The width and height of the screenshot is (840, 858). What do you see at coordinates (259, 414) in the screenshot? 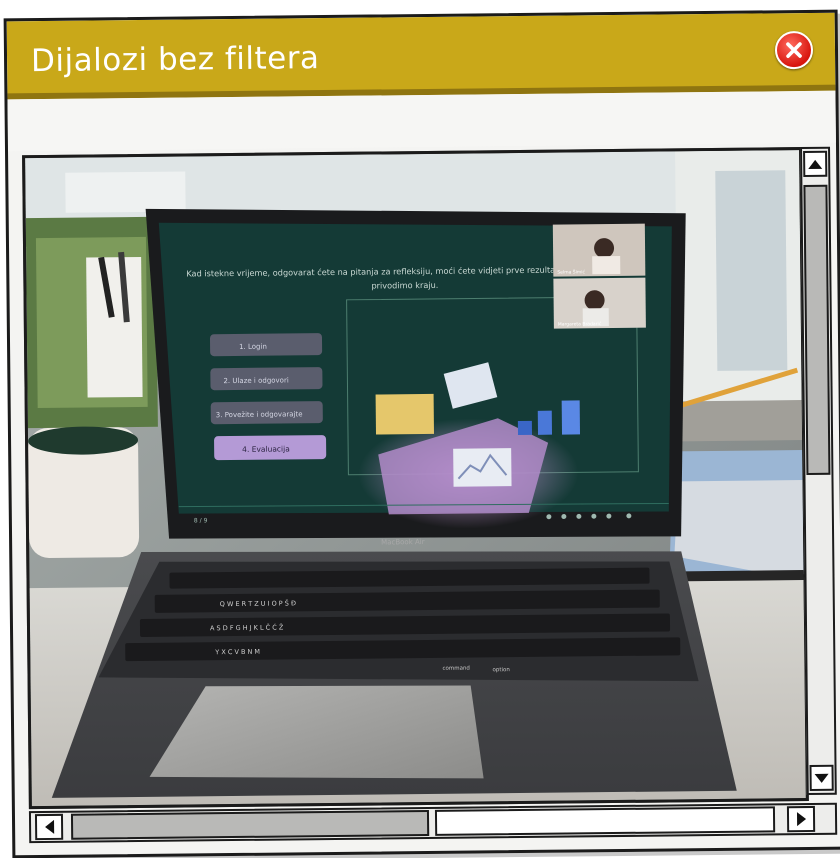
I see `step-3: 3. Povežite i odgovarajte` at bounding box center [259, 414].